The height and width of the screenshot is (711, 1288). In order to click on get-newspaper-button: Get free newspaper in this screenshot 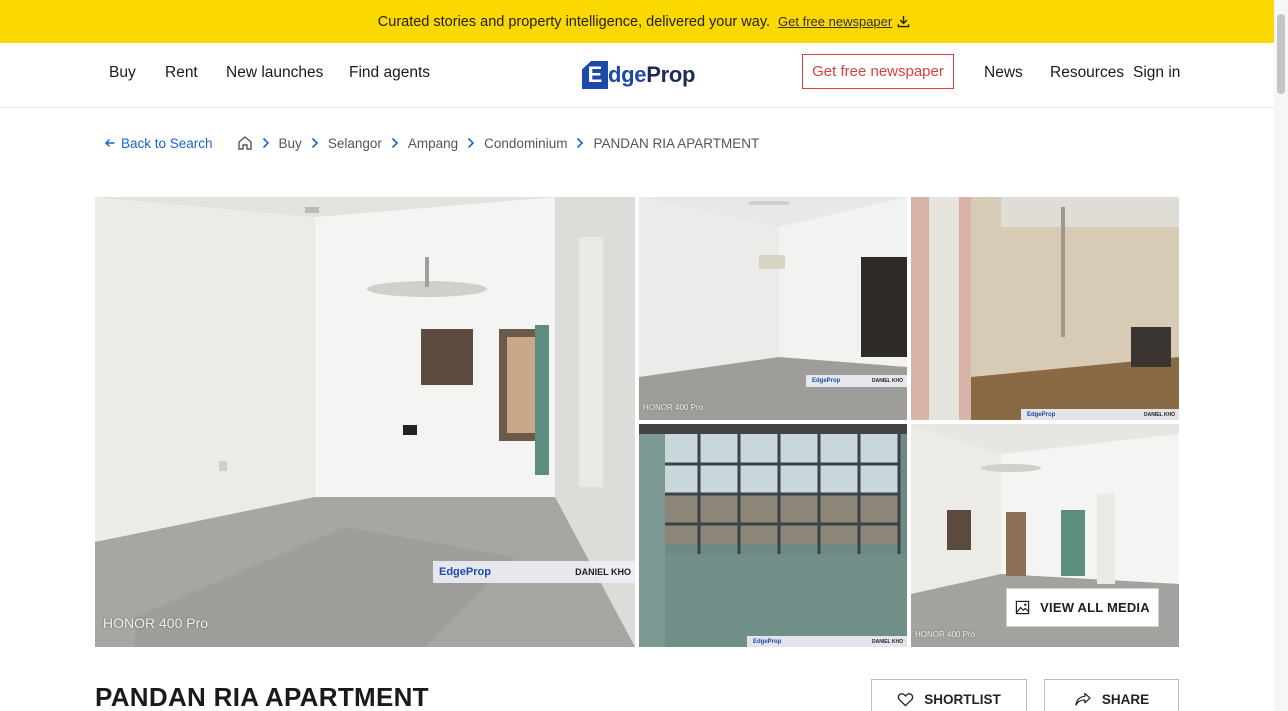, I will do `click(878, 71)`.